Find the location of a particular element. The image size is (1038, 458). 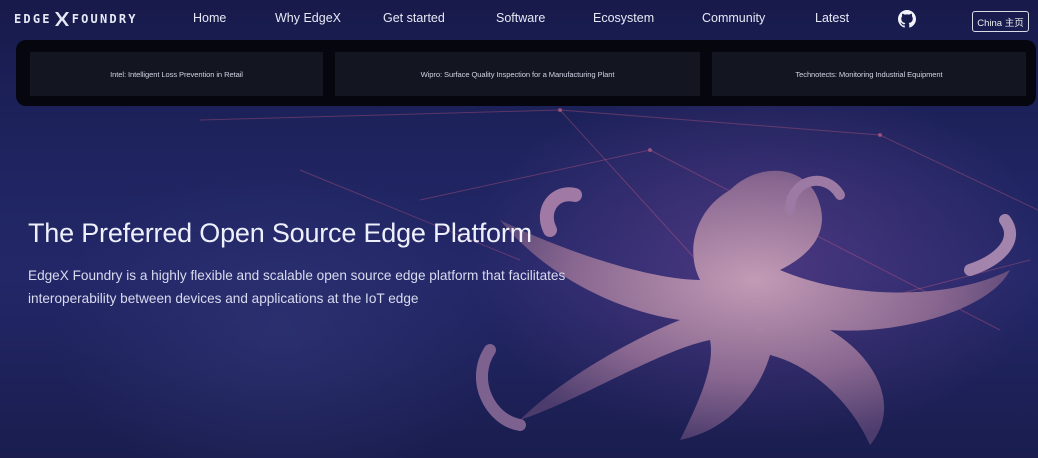

nav-latest: Latest is located at coordinates (832, 18).